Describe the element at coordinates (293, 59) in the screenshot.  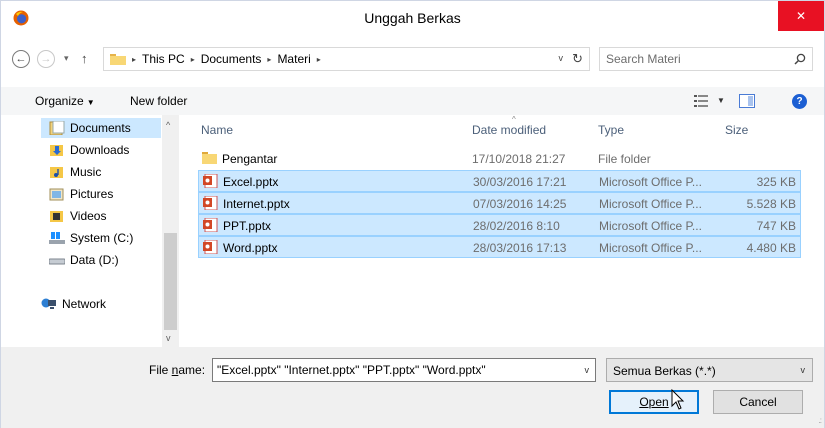
I see `breadcrumb-materi: Materi` at that location.